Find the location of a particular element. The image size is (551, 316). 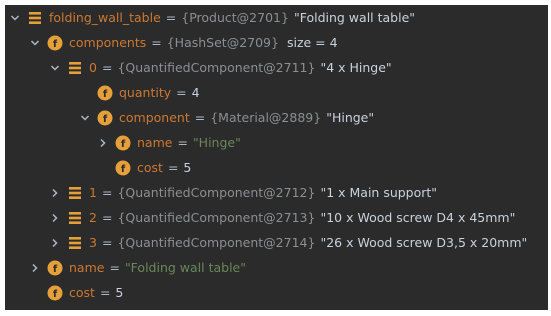

variable-value: "4 x Hinge" is located at coordinates (356, 67).